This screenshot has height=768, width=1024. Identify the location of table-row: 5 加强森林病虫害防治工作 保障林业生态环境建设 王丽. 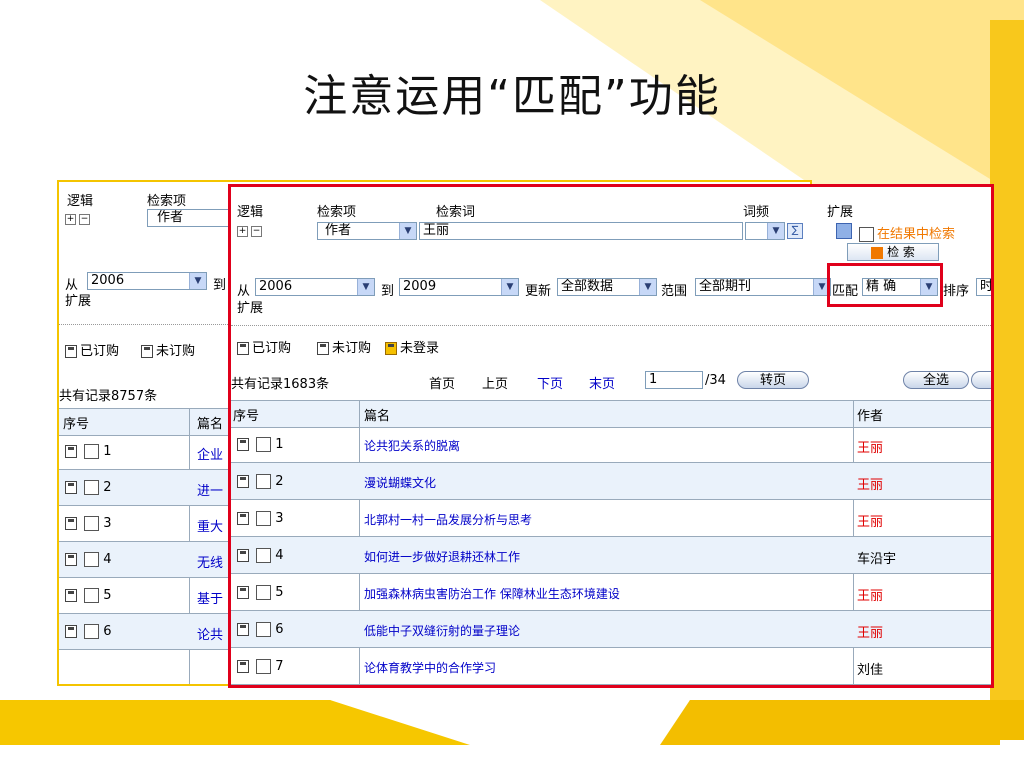
(611, 592).